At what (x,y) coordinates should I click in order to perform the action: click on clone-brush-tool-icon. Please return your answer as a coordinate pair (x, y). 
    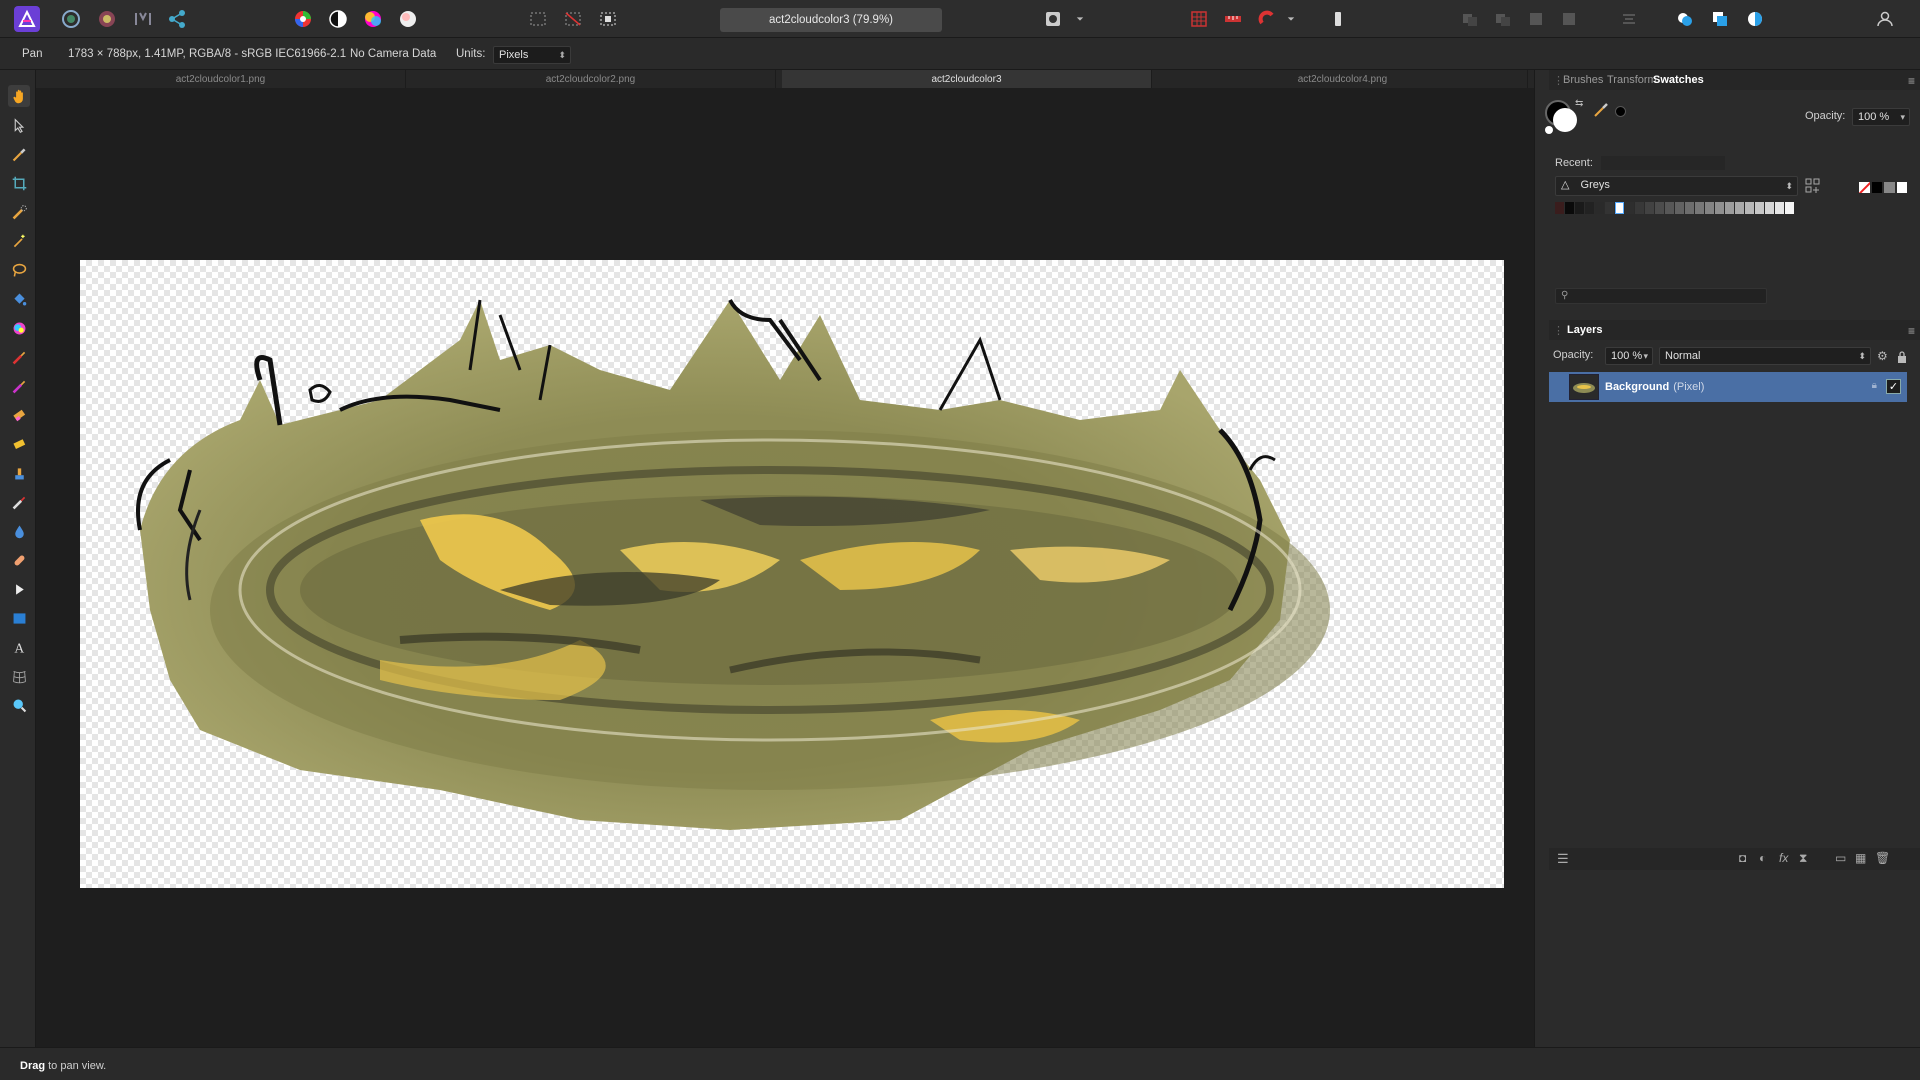
    Looking at the image, I should click on (19, 473).